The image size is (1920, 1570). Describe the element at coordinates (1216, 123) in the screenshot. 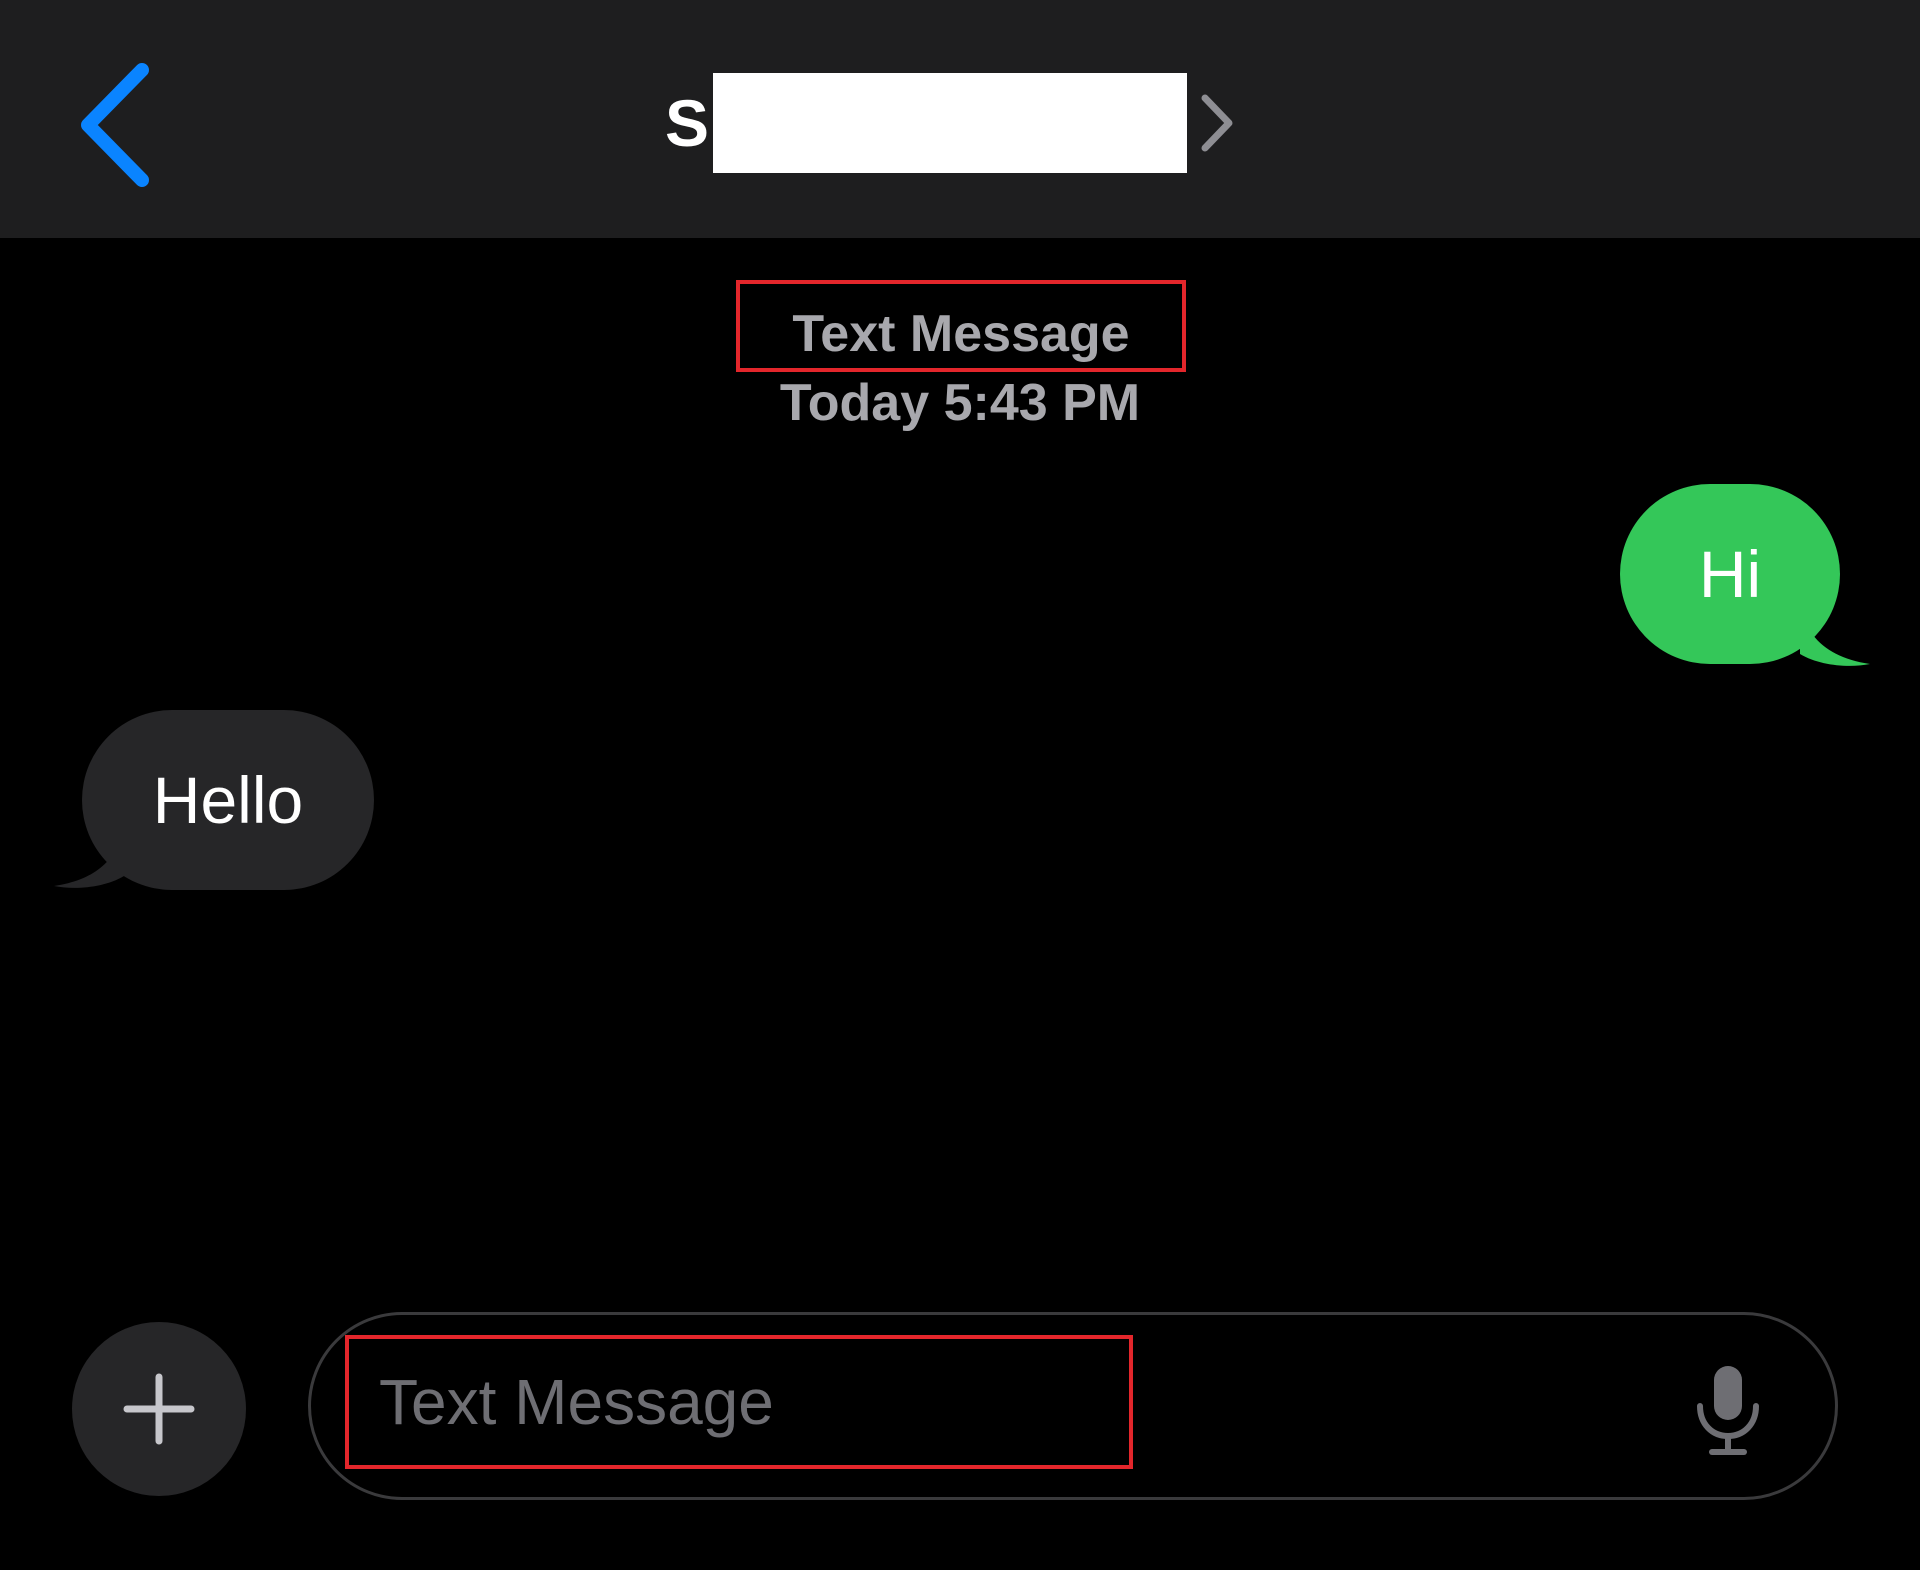

I see `chevron-right-icon` at that location.